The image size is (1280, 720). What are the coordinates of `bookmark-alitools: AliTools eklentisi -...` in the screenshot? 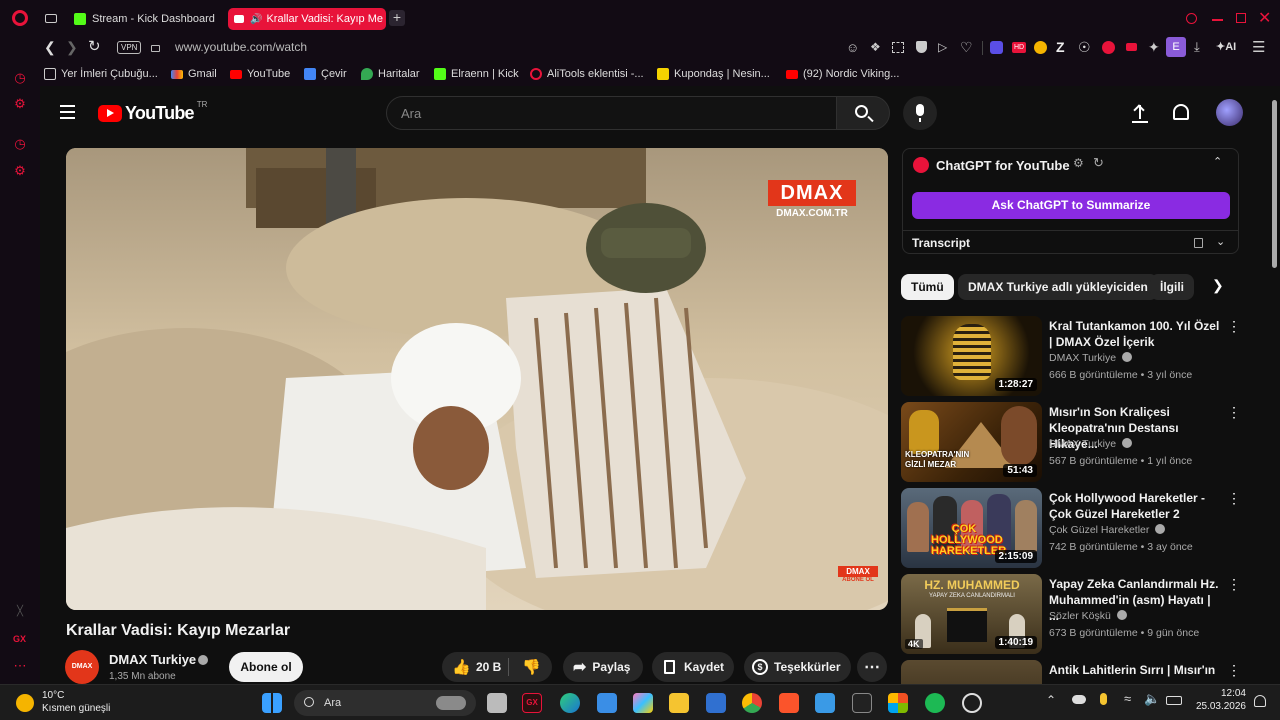 It's located at (587, 74).